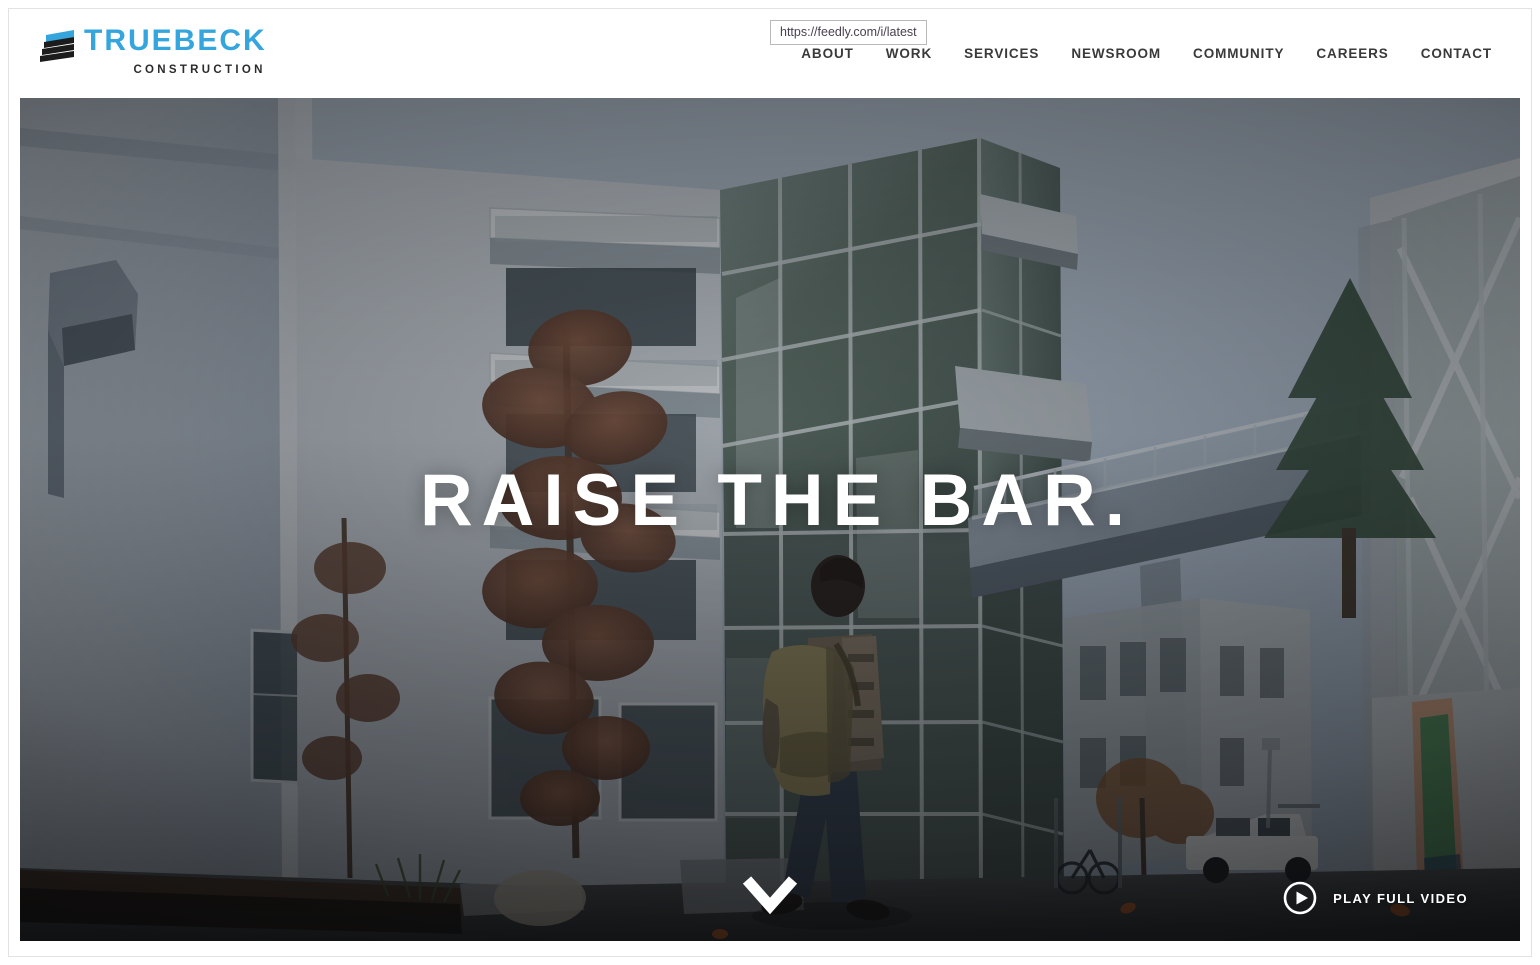  Describe the element at coordinates (770, 894) in the screenshot. I see `chevron-down-icon` at that location.